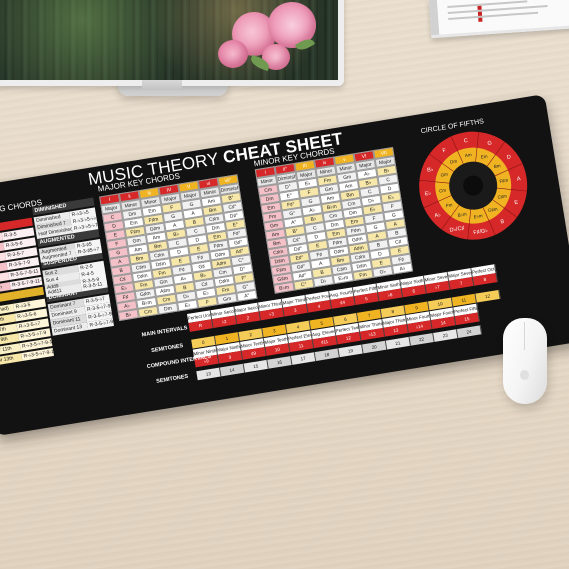 The image size is (569, 569). What do you see at coordinates (179, 362) in the screenshot?
I see `compound-intervals-label: COMPOUND INTERVALS` at bounding box center [179, 362].